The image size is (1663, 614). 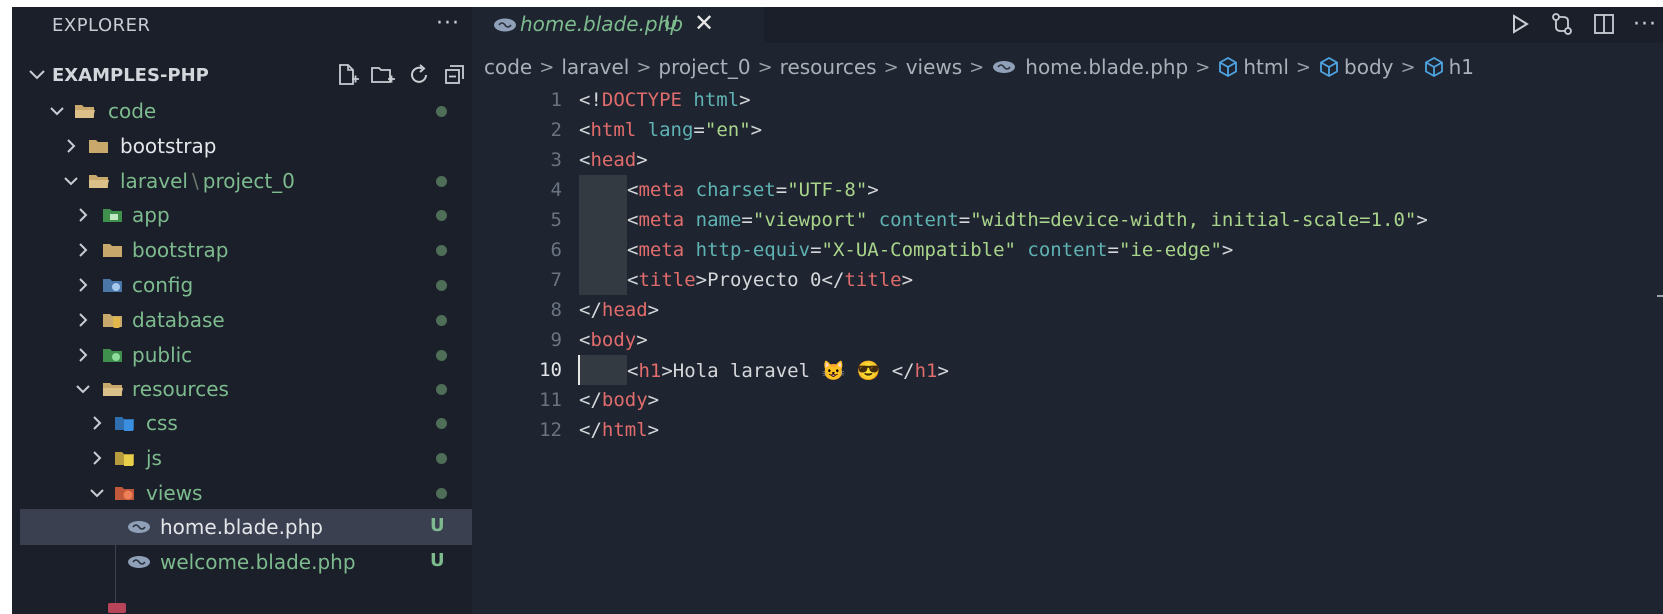 I want to click on tree-item-label: laravel \ project_0, so click(x=207, y=181).